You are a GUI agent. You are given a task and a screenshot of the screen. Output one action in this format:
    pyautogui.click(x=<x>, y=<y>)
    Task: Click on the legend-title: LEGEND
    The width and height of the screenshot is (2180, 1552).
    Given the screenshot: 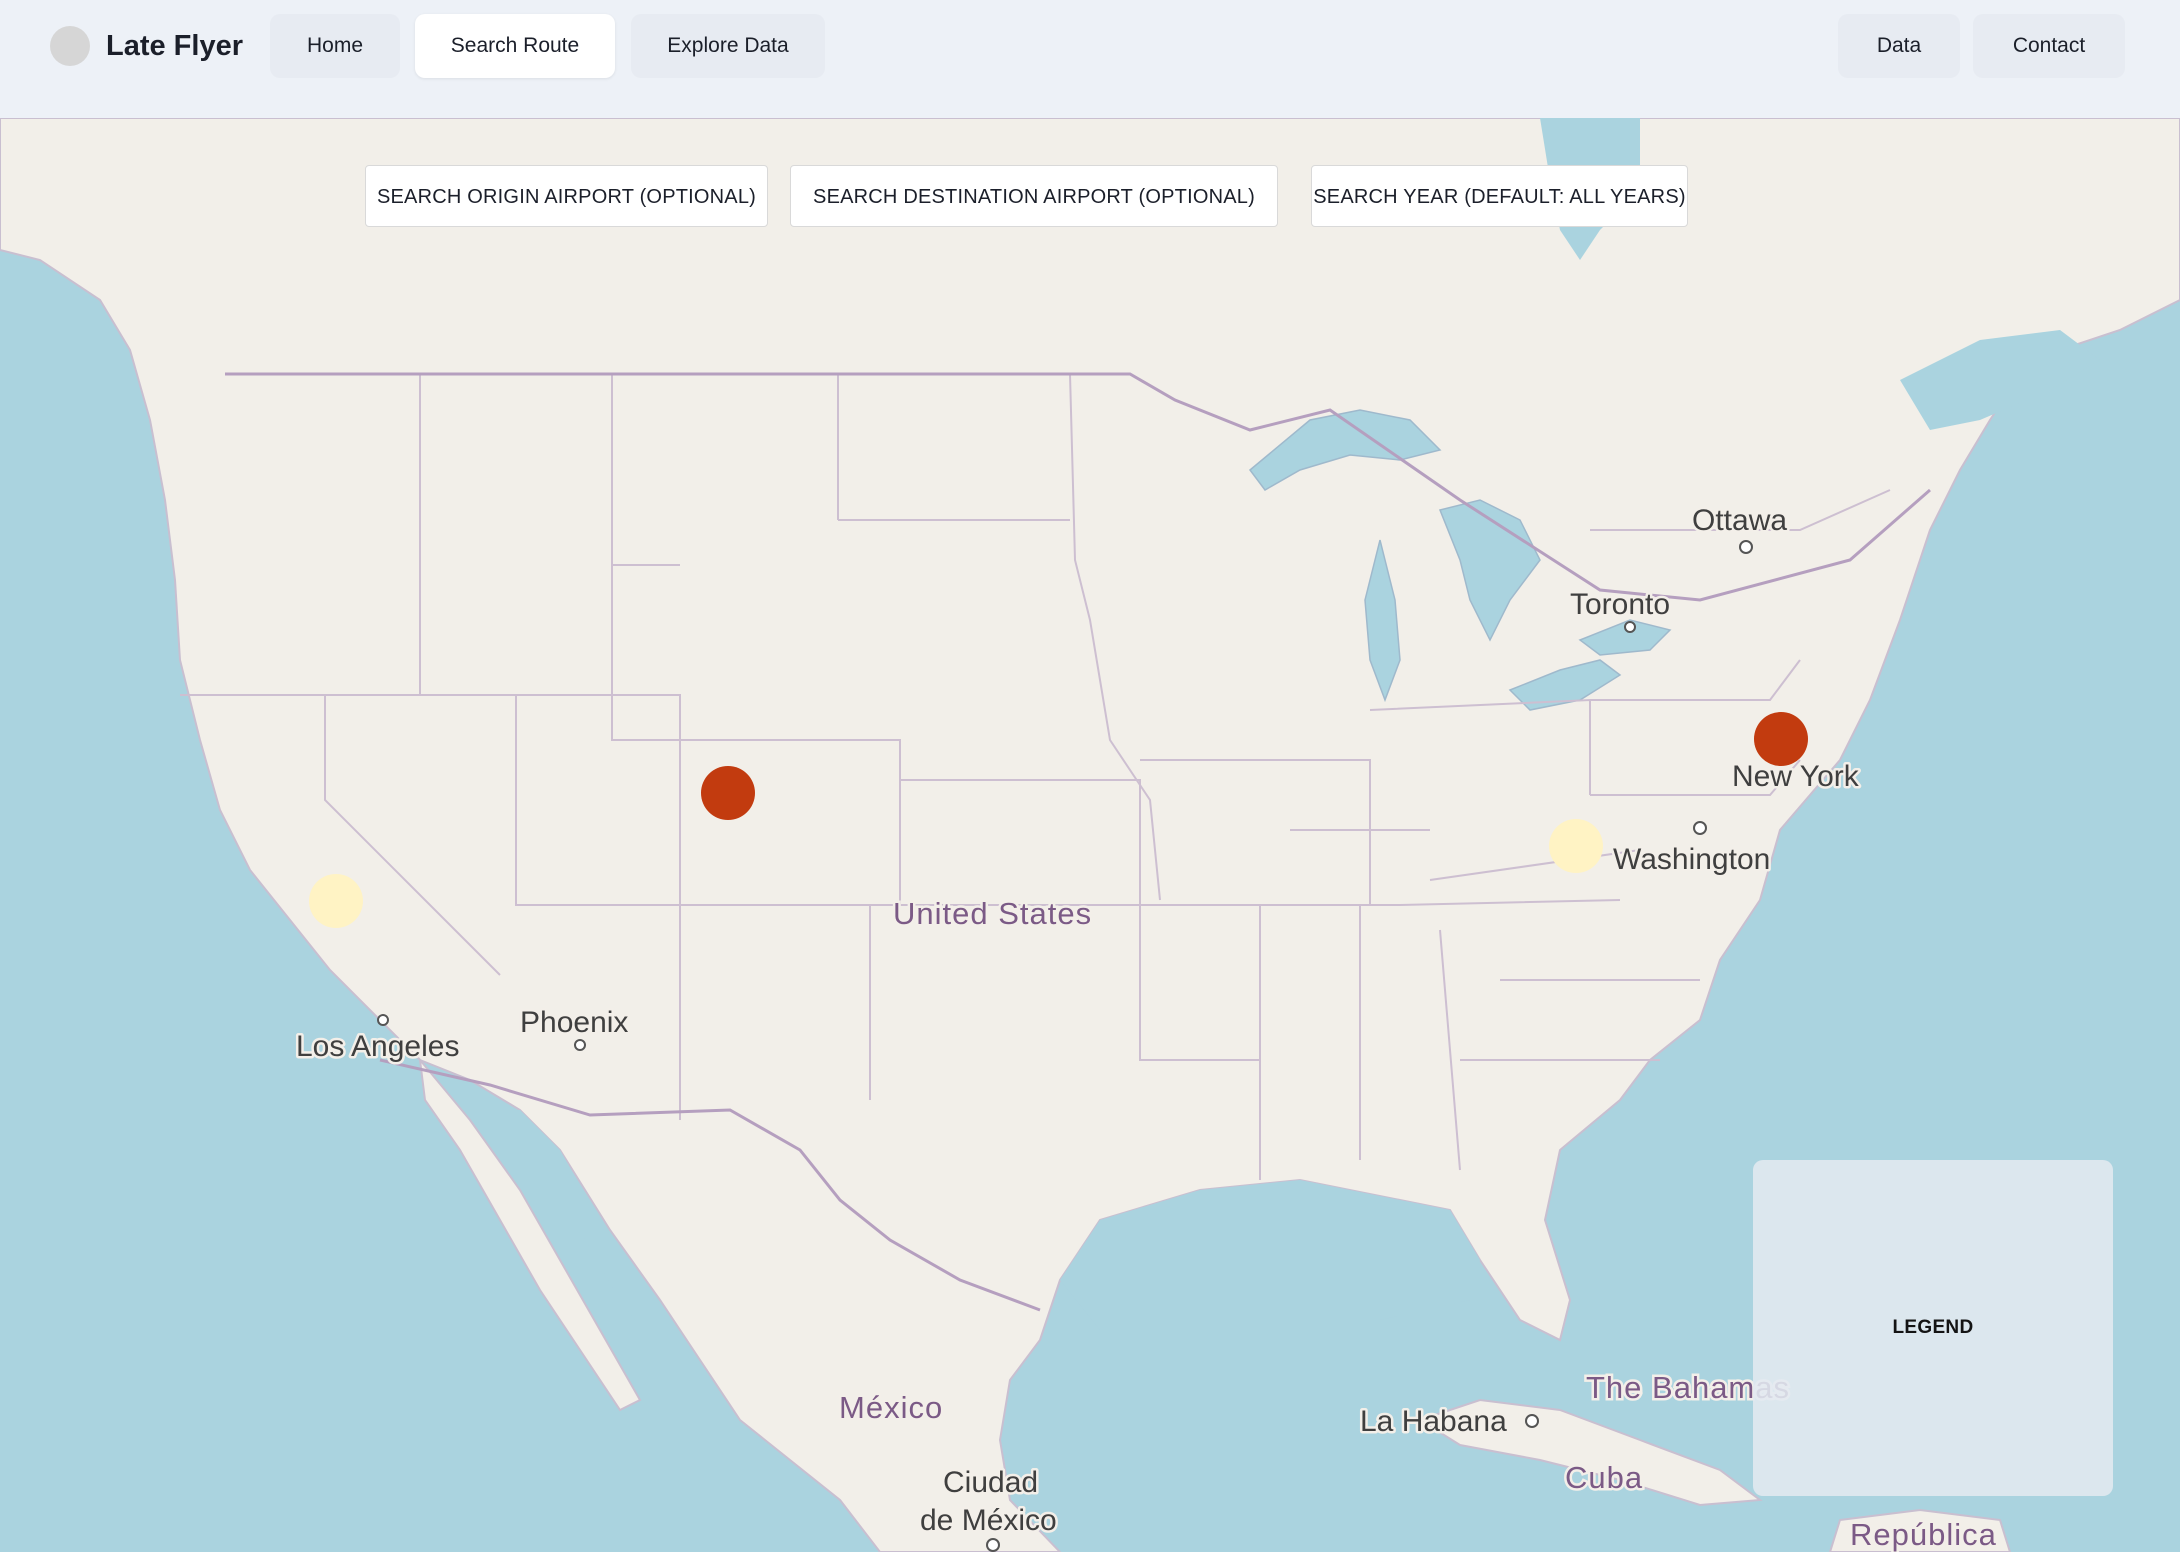 What is the action you would take?
    pyautogui.click(x=1933, y=1327)
    